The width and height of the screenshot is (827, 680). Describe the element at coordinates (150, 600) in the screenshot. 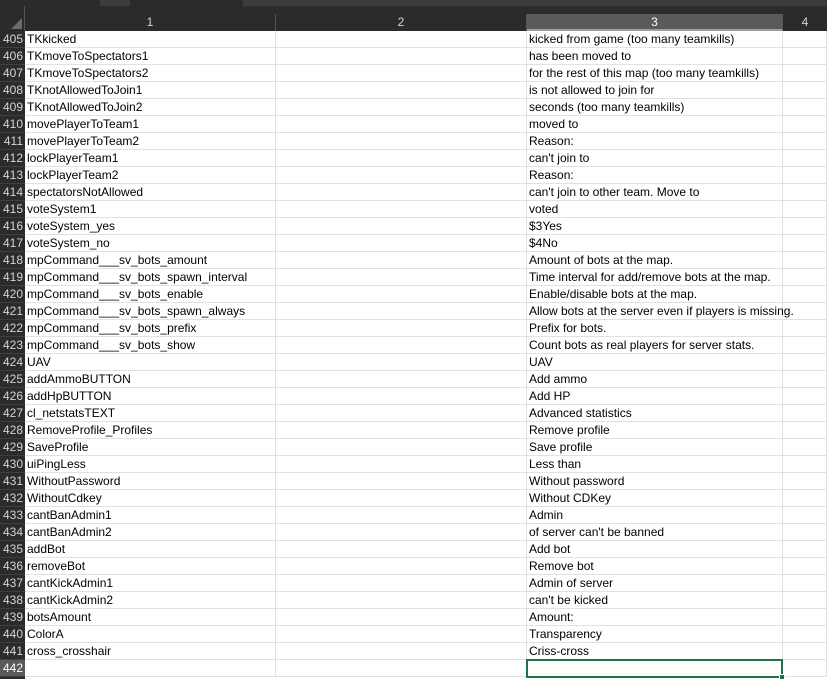

I see `cell-col-1: cantKickAdmin2` at that location.